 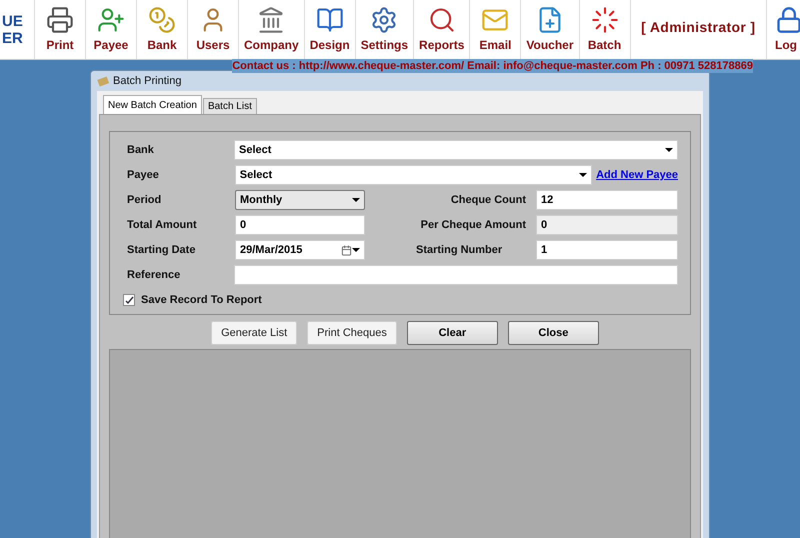 I want to click on settings-icon, so click(x=384, y=20).